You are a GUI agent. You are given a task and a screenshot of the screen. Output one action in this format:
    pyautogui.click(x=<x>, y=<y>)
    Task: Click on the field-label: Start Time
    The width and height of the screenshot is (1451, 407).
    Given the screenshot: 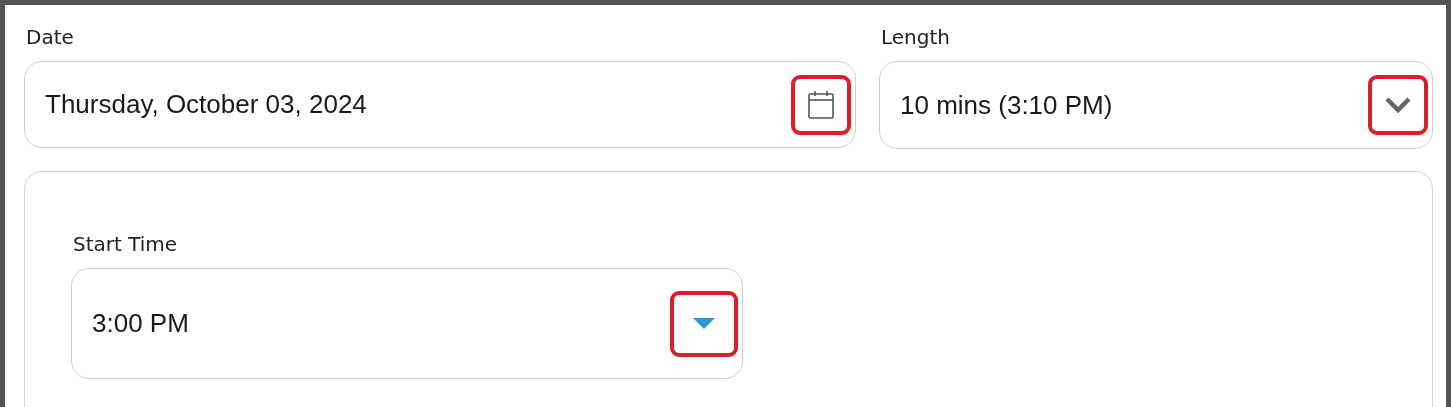 What is the action you would take?
    pyautogui.click(x=125, y=244)
    